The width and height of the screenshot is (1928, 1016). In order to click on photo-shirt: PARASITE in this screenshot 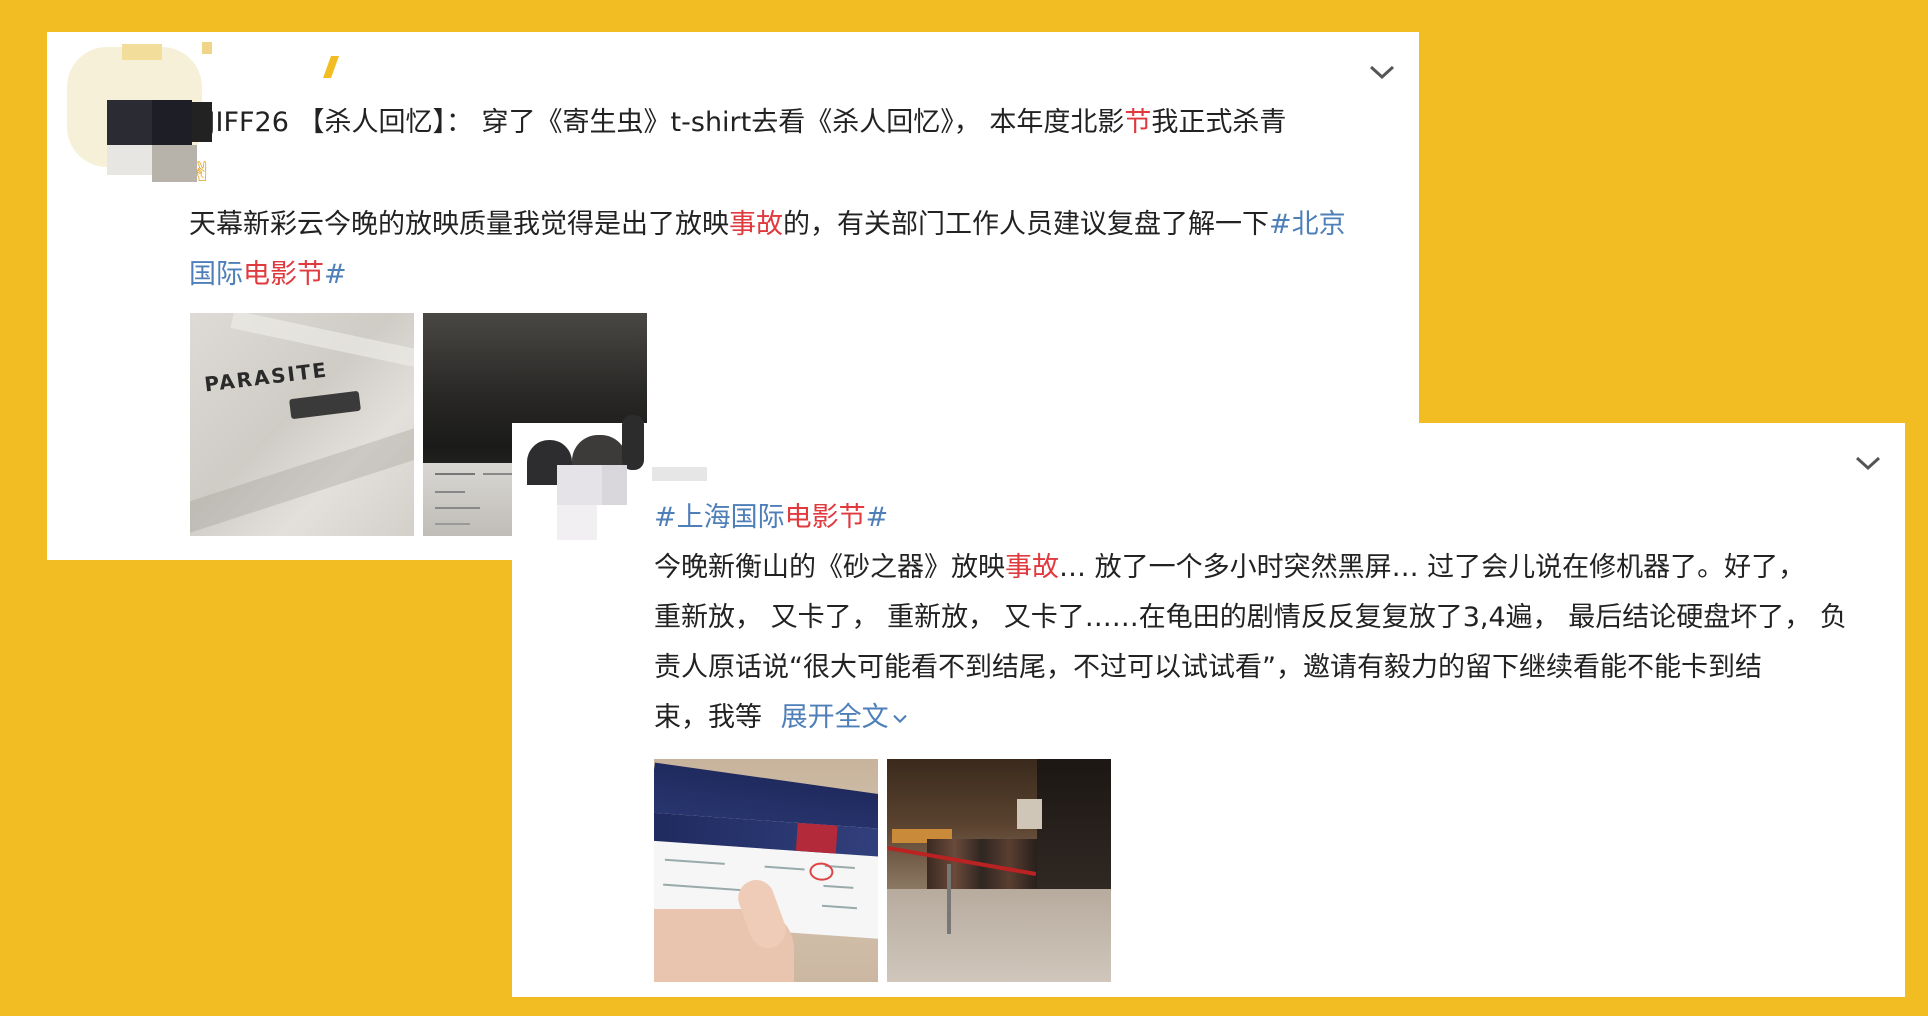, I will do `click(302, 424)`.